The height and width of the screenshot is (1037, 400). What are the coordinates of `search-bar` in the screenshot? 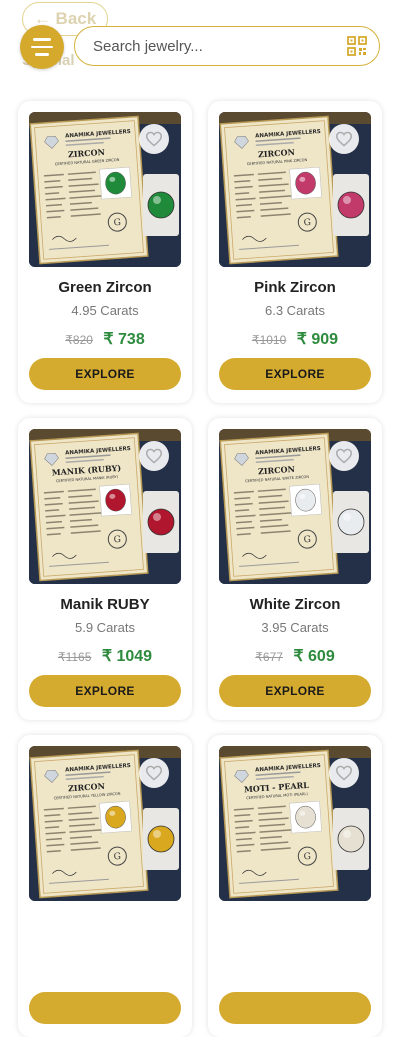 It's located at (227, 46).